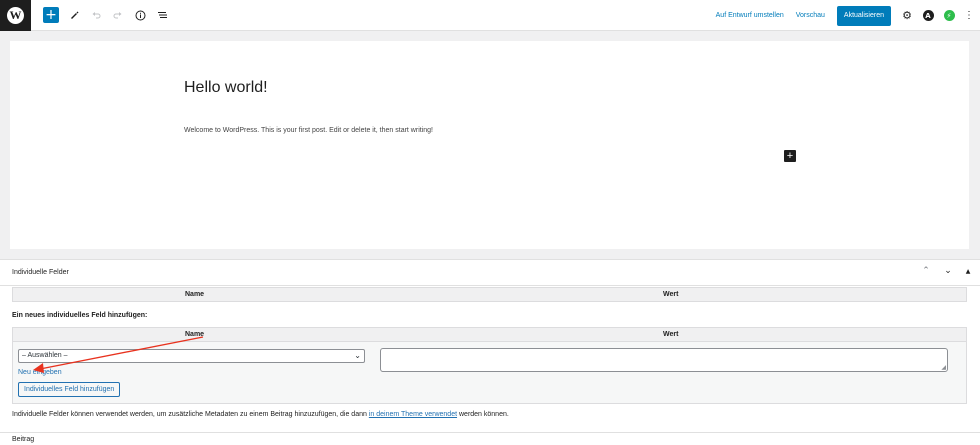 The width and height of the screenshot is (980, 445). I want to click on theme-usage-link: in deinem Theme verwendet, so click(413, 414).